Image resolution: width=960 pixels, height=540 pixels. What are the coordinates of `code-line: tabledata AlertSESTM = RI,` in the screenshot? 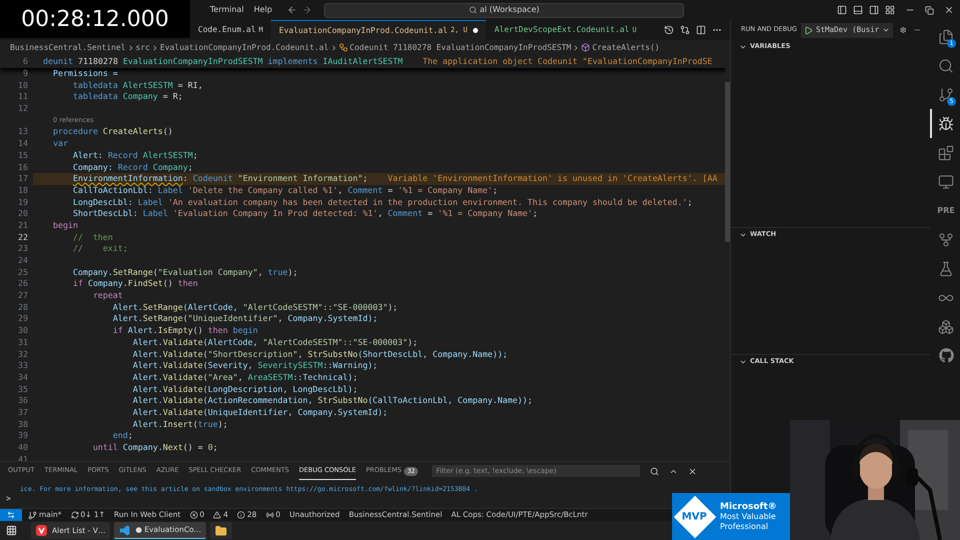 It's located at (137, 85).